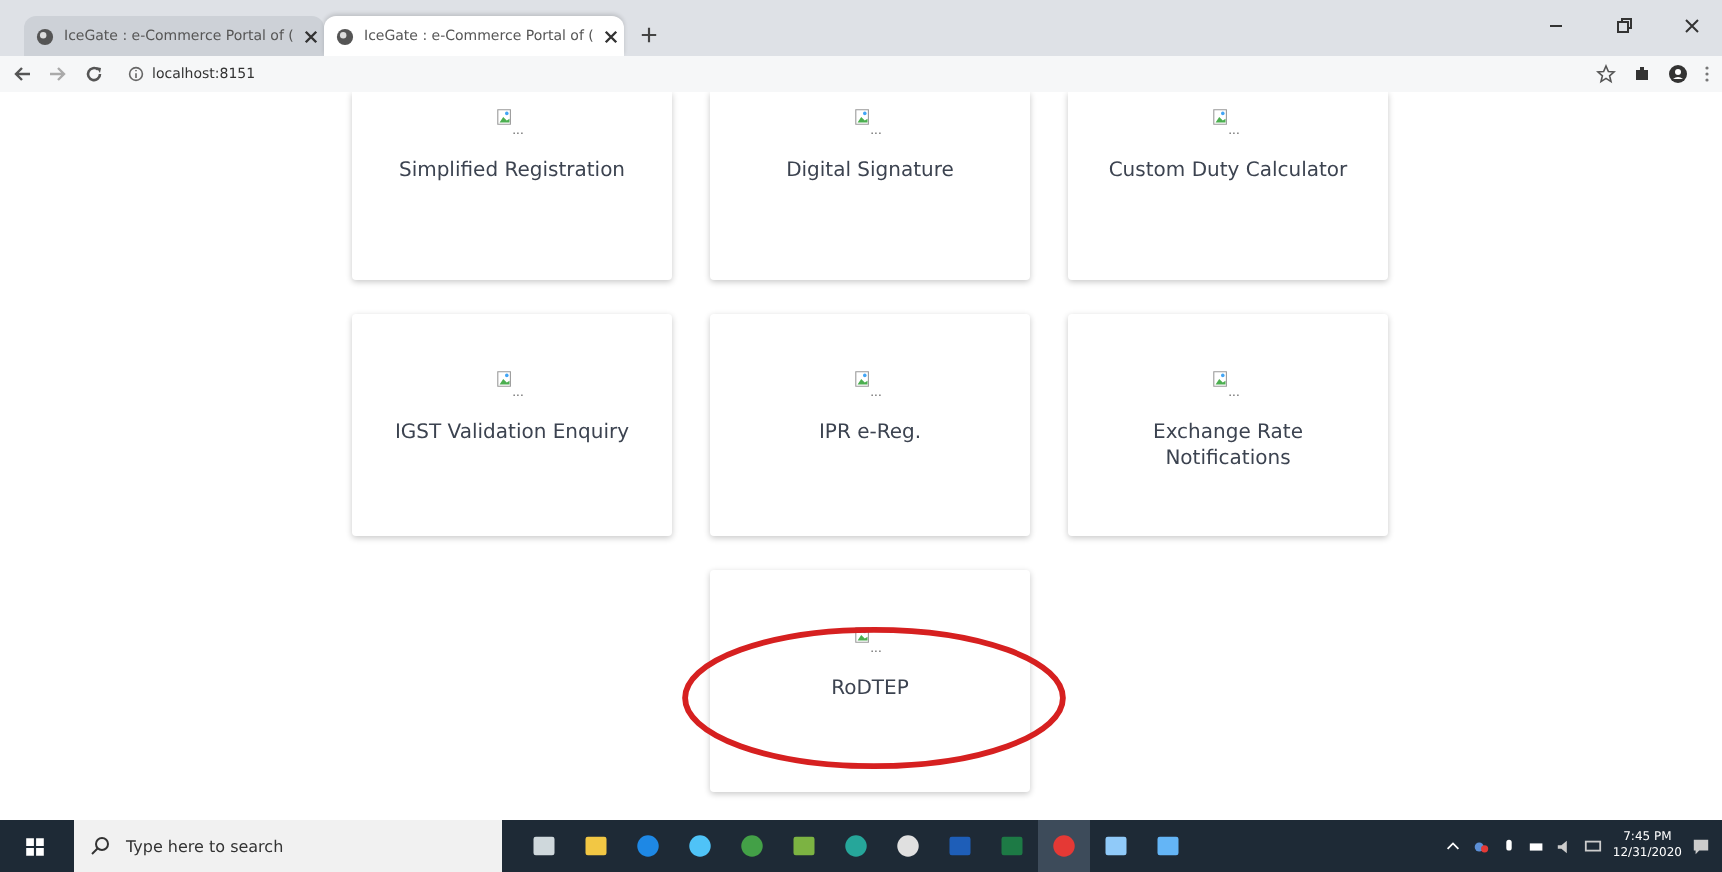 The image size is (1722, 872). I want to click on card-title: Exchange Rate Notifications, so click(1228, 446).